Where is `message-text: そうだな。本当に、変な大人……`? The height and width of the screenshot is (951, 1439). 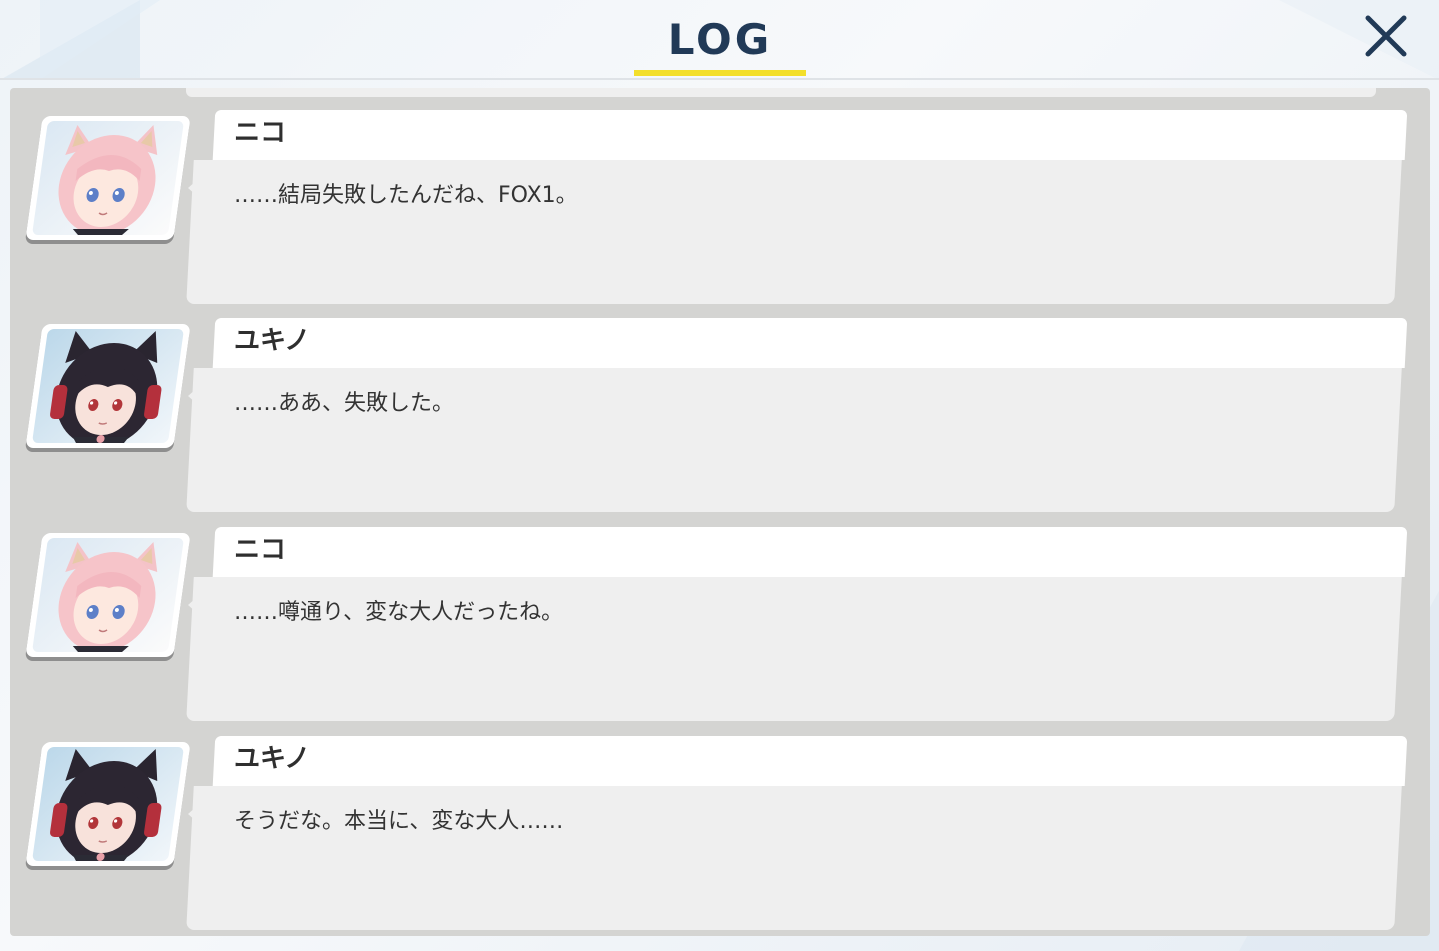 message-text: そうだな。本当に、変な大人…… is located at coordinates (399, 821).